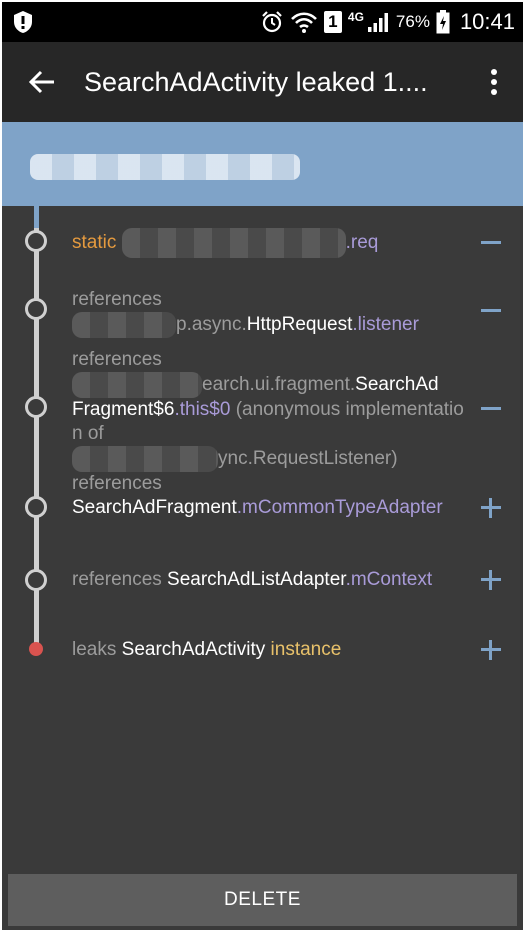 This screenshot has width=525, height=932. I want to click on trace-row: references SearchAdListAdapter.mContext, so click(269, 580).